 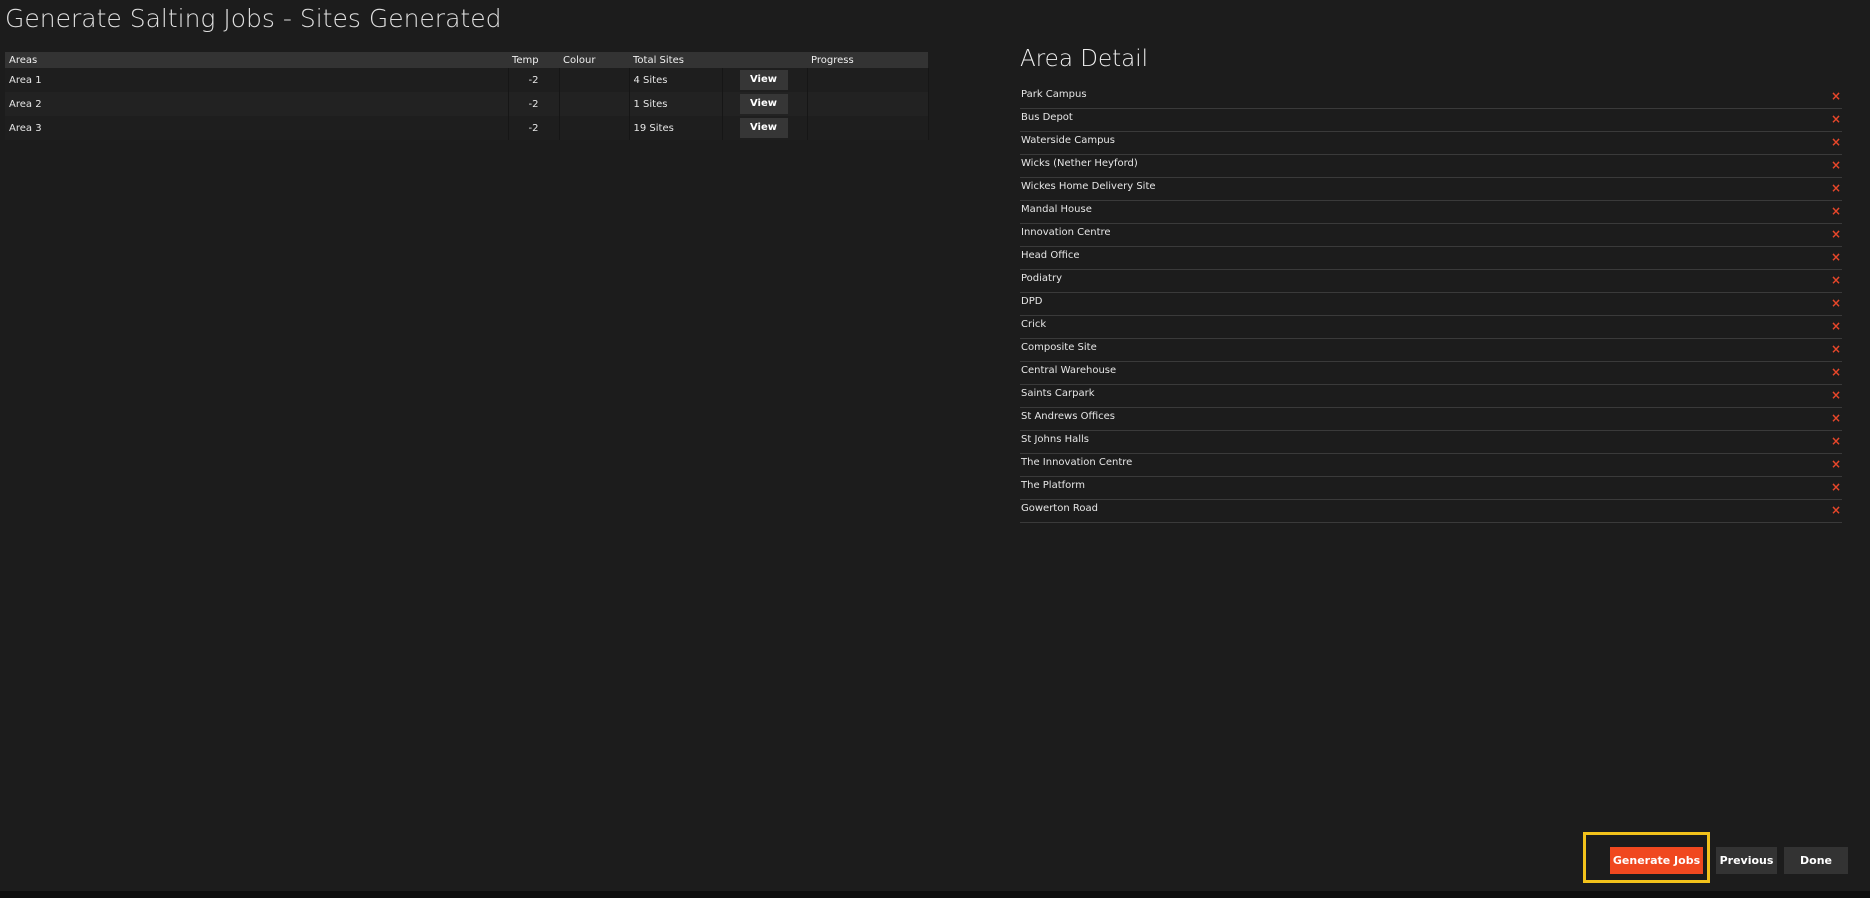 What do you see at coordinates (1656, 860) in the screenshot?
I see `generate-jobs-button: Generate Jobs` at bounding box center [1656, 860].